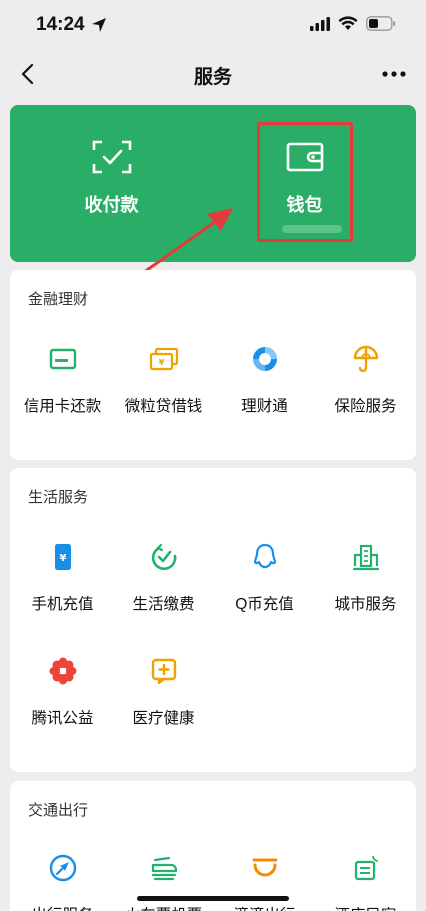 The height and width of the screenshot is (911, 426). What do you see at coordinates (264, 882) in the screenshot?
I see `didi-item: 滴滴出行` at bounding box center [264, 882].